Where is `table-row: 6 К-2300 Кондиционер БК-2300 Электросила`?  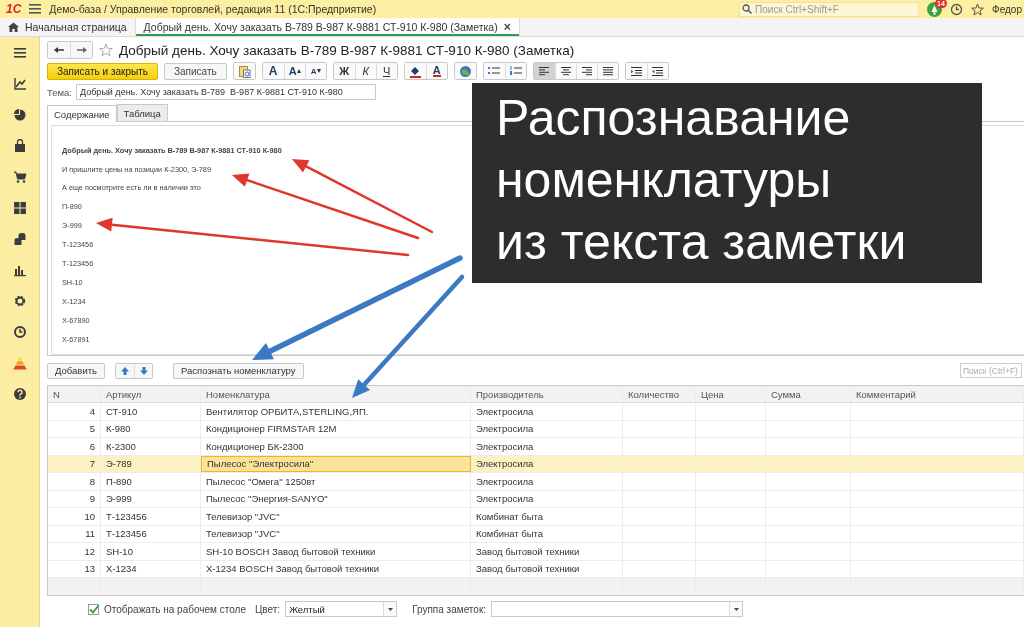 table-row: 6 К-2300 Кондиционер БК-2300 Электросила is located at coordinates (536, 447).